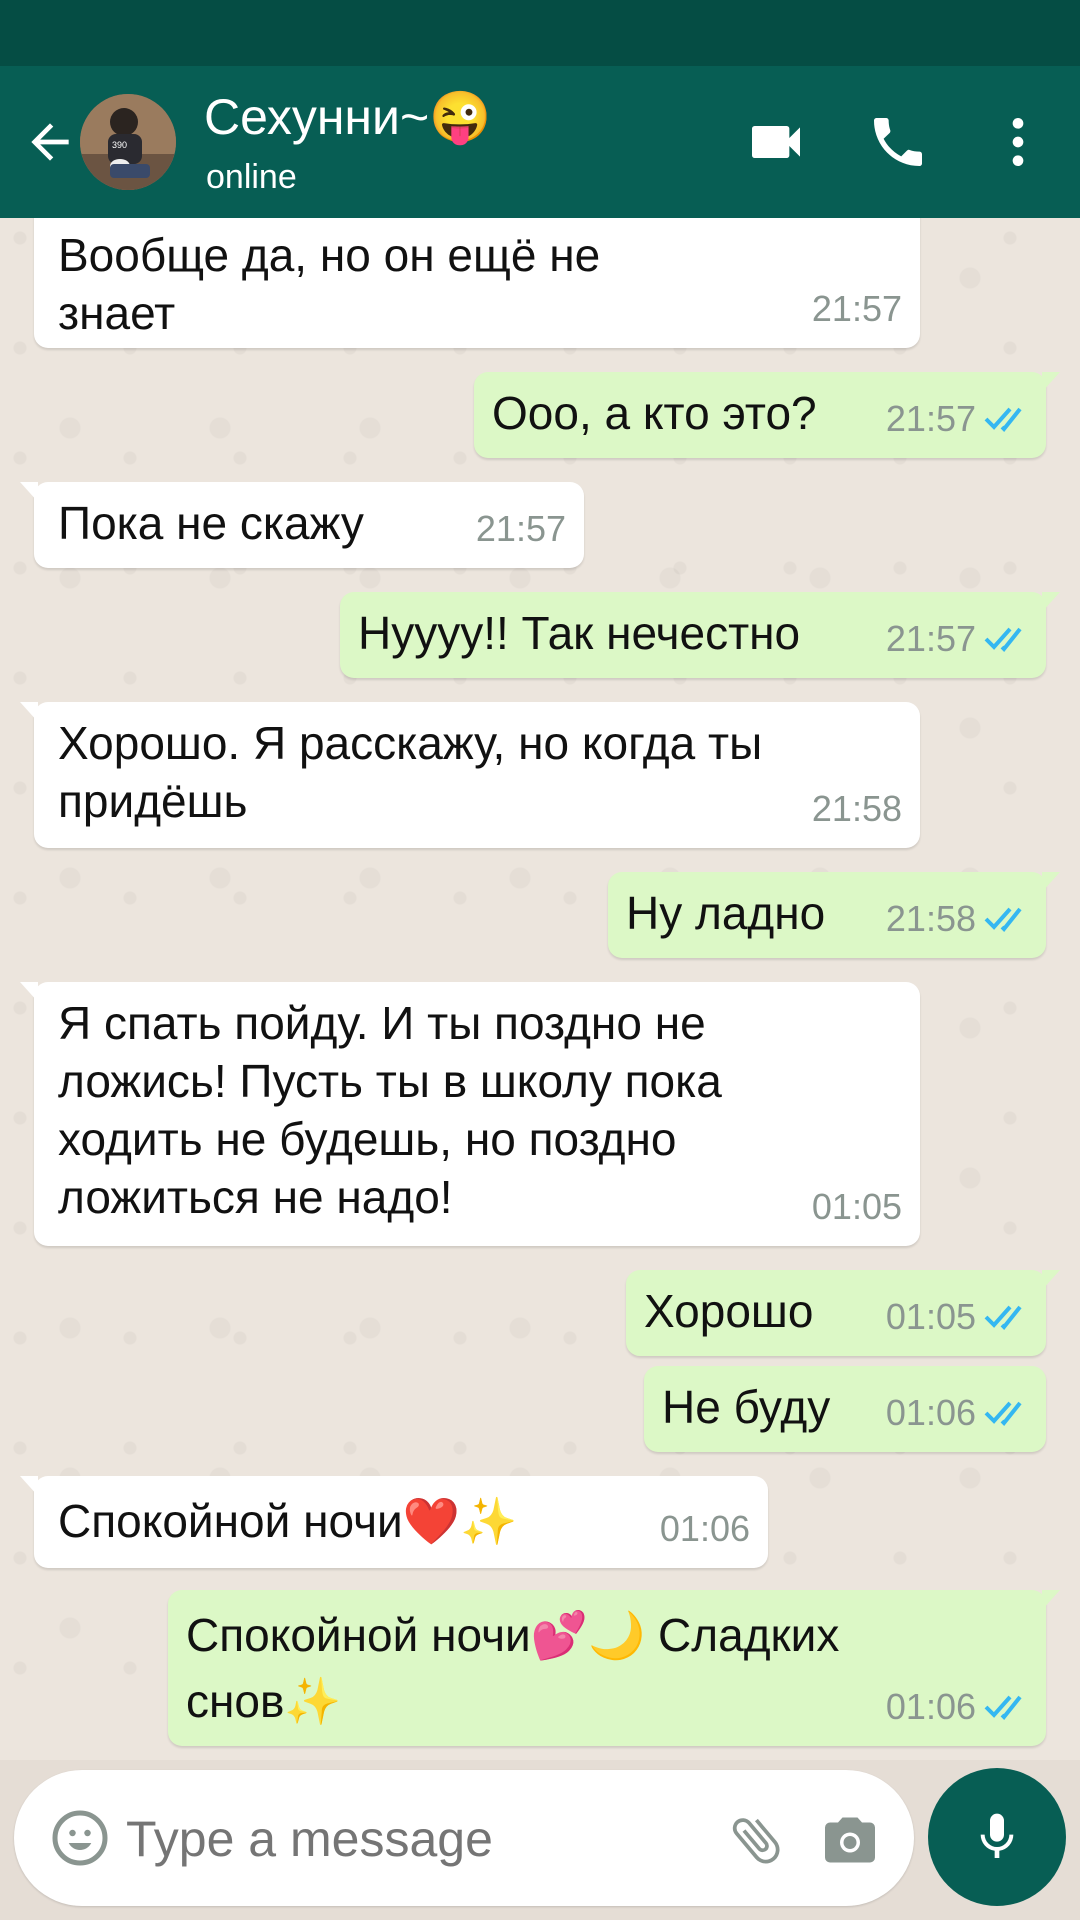 This screenshot has width=1080, height=1920. Describe the element at coordinates (288, 1521) in the screenshot. I see `message-text: Спокойной ночи❤️✨` at that location.